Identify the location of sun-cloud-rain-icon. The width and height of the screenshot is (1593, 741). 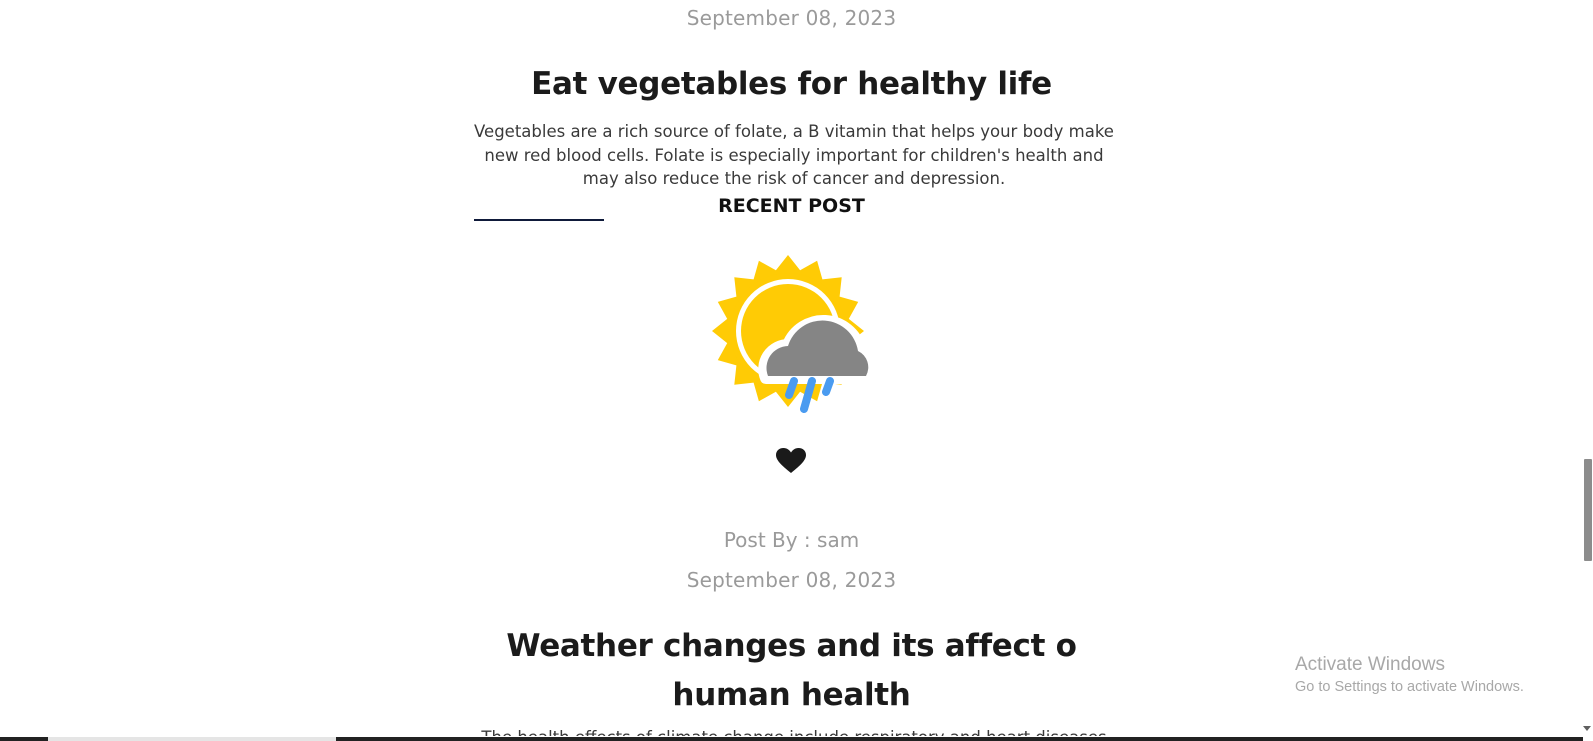
(800, 339).